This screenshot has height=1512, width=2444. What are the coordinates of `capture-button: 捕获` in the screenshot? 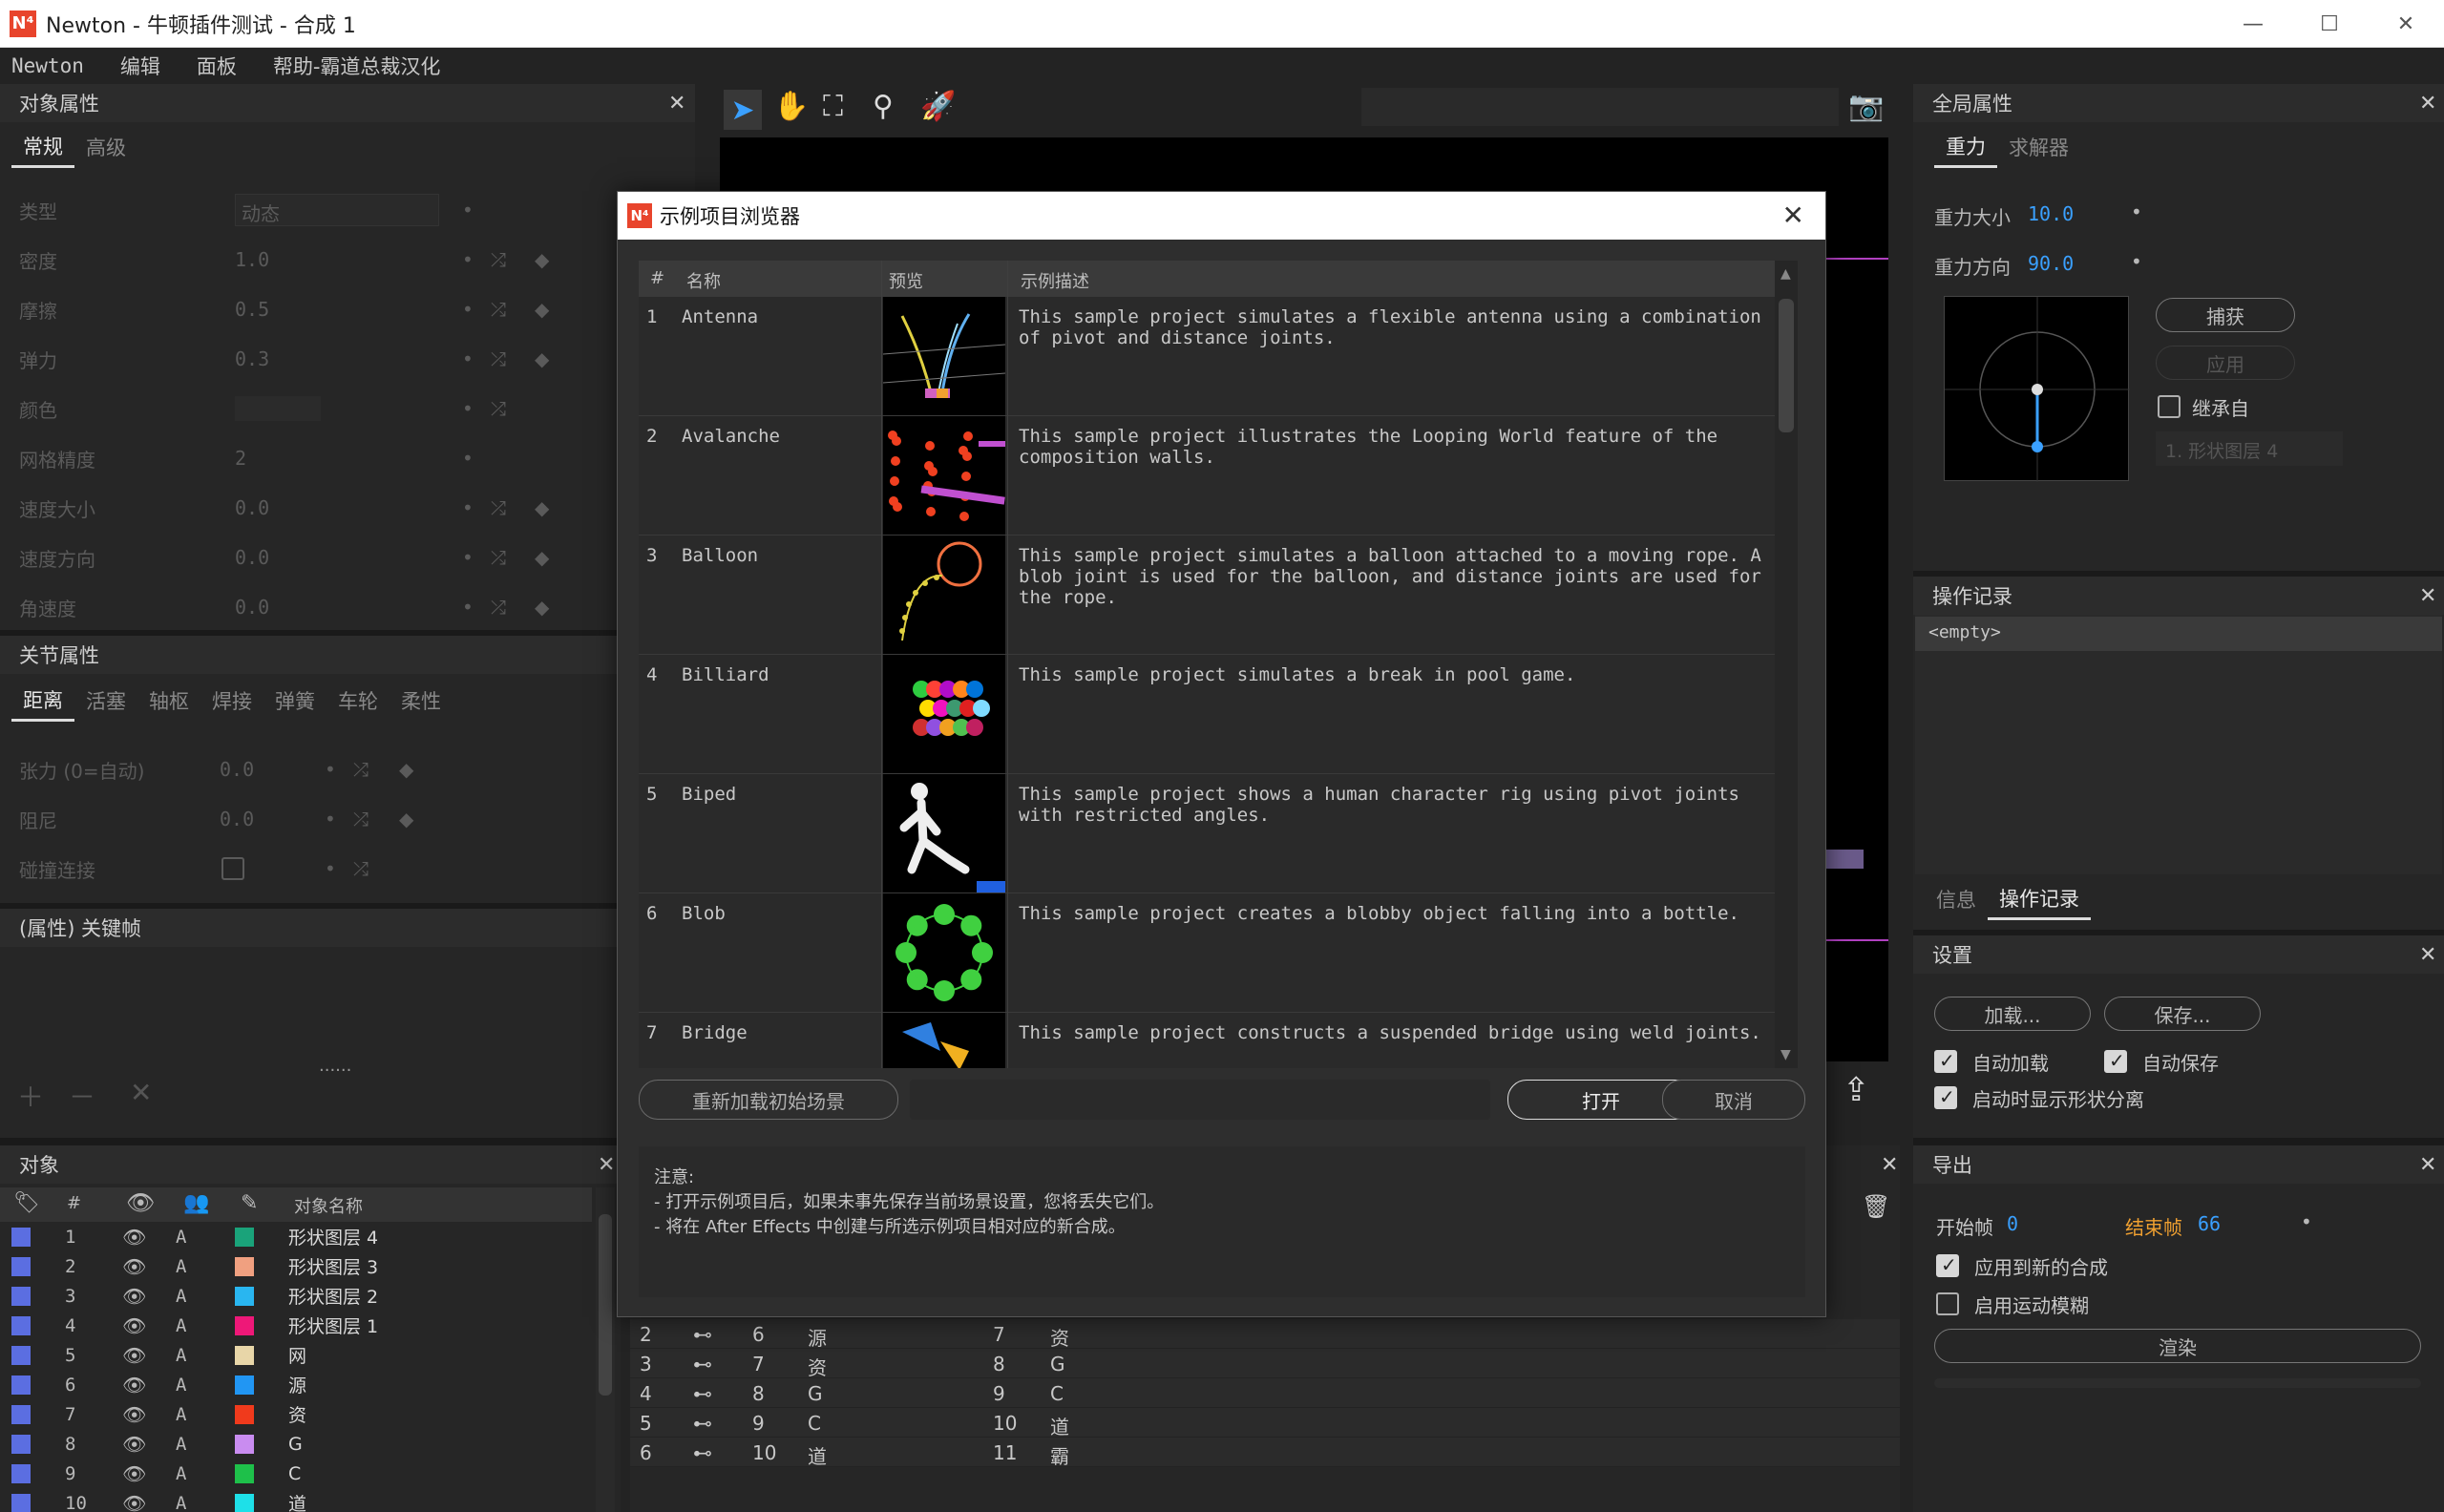 It's located at (2225, 315).